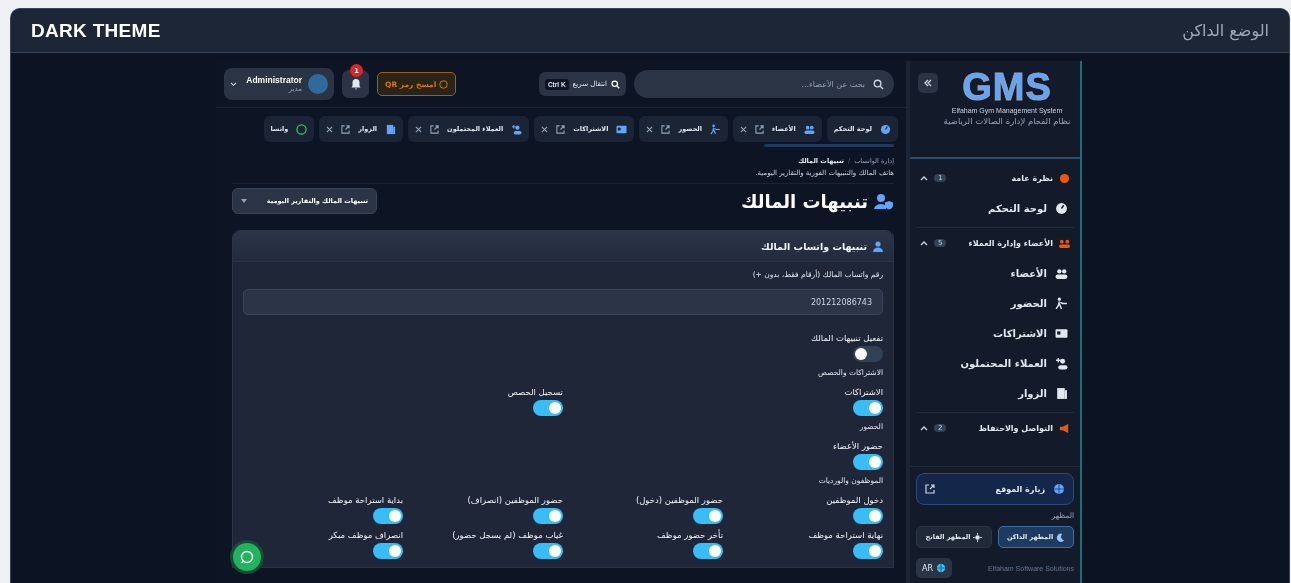 The height and width of the screenshot is (583, 1291). I want to click on notifications-button, so click(355, 84).